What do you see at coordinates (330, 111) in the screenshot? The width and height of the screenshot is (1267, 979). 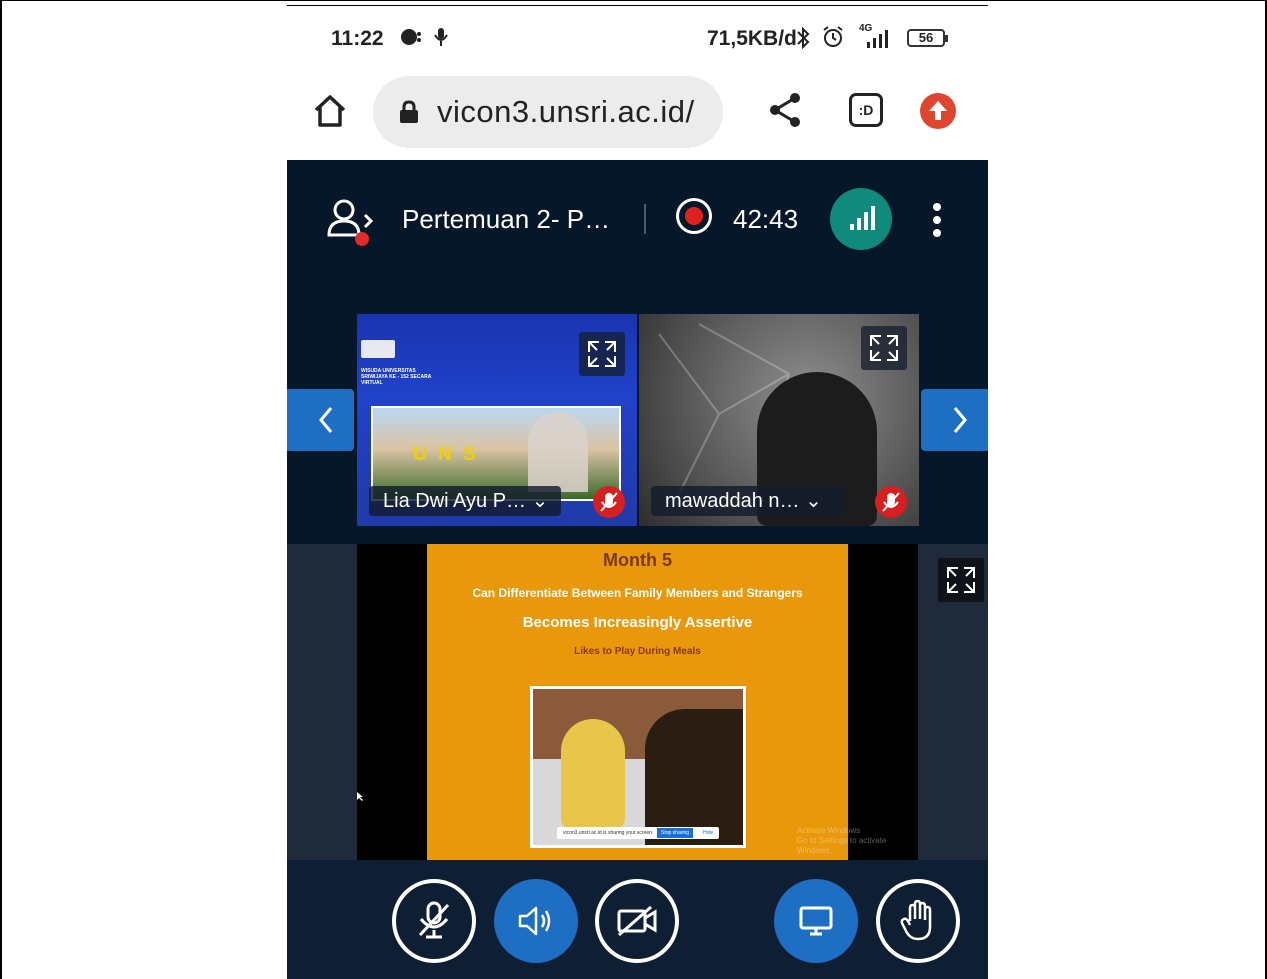 I see `home-icon` at bounding box center [330, 111].